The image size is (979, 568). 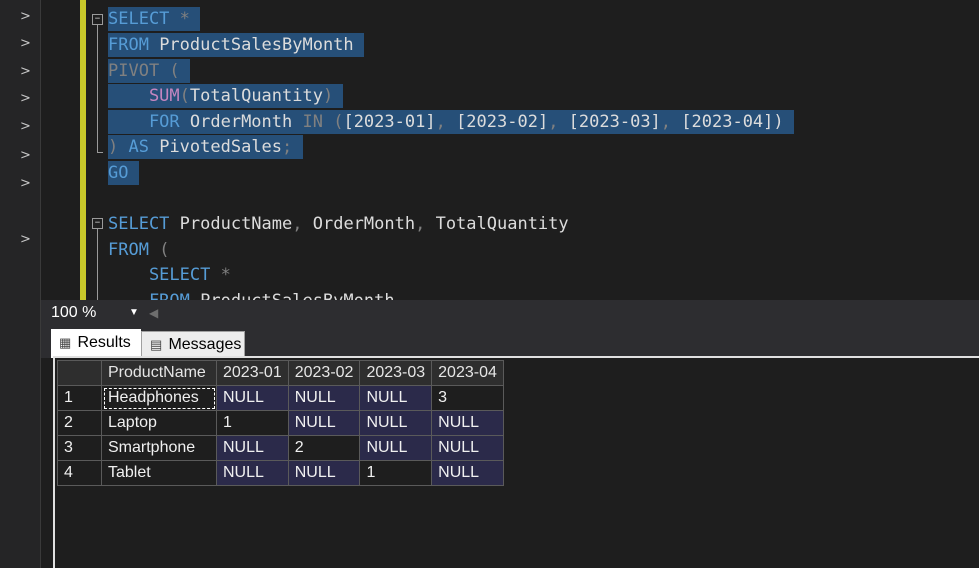 I want to click on tab-results-label: Results, so click(x=104, y=342).